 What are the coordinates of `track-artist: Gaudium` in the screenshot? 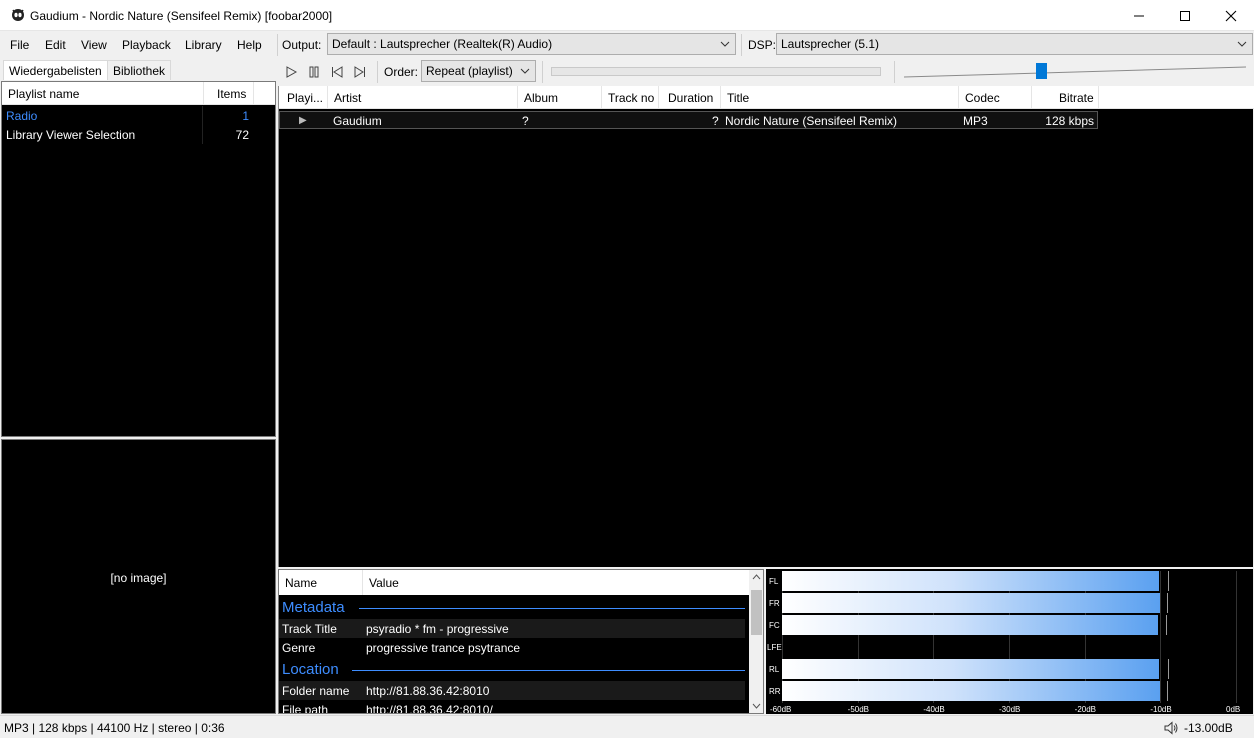 It's located at (357, 121).